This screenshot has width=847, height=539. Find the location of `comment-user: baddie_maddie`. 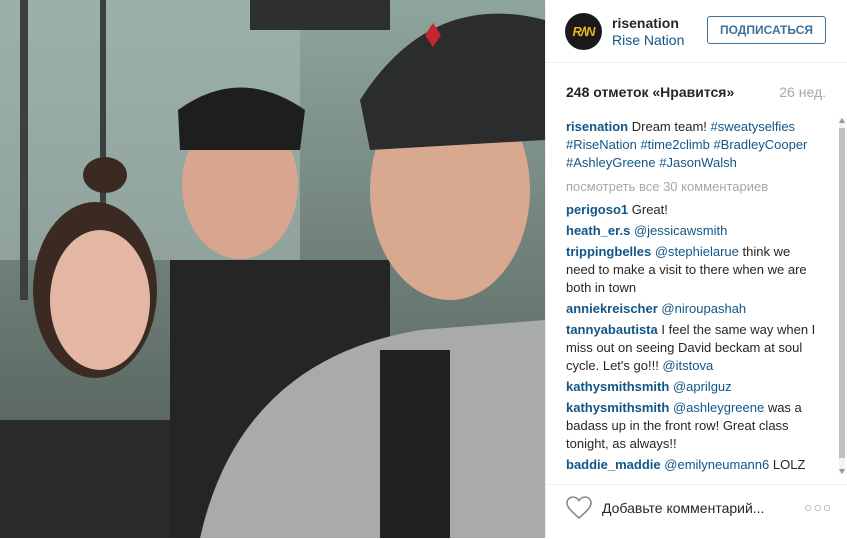

comment-user: baddie_maddie is located at coordinates (613, 464).